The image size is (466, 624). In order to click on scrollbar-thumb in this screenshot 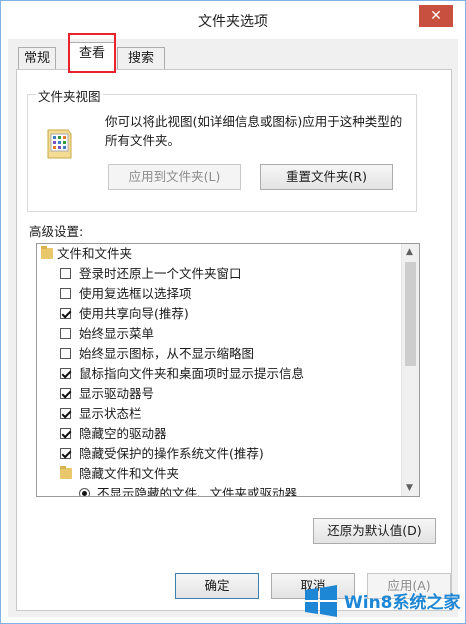, I will do `click(410, 314)`.